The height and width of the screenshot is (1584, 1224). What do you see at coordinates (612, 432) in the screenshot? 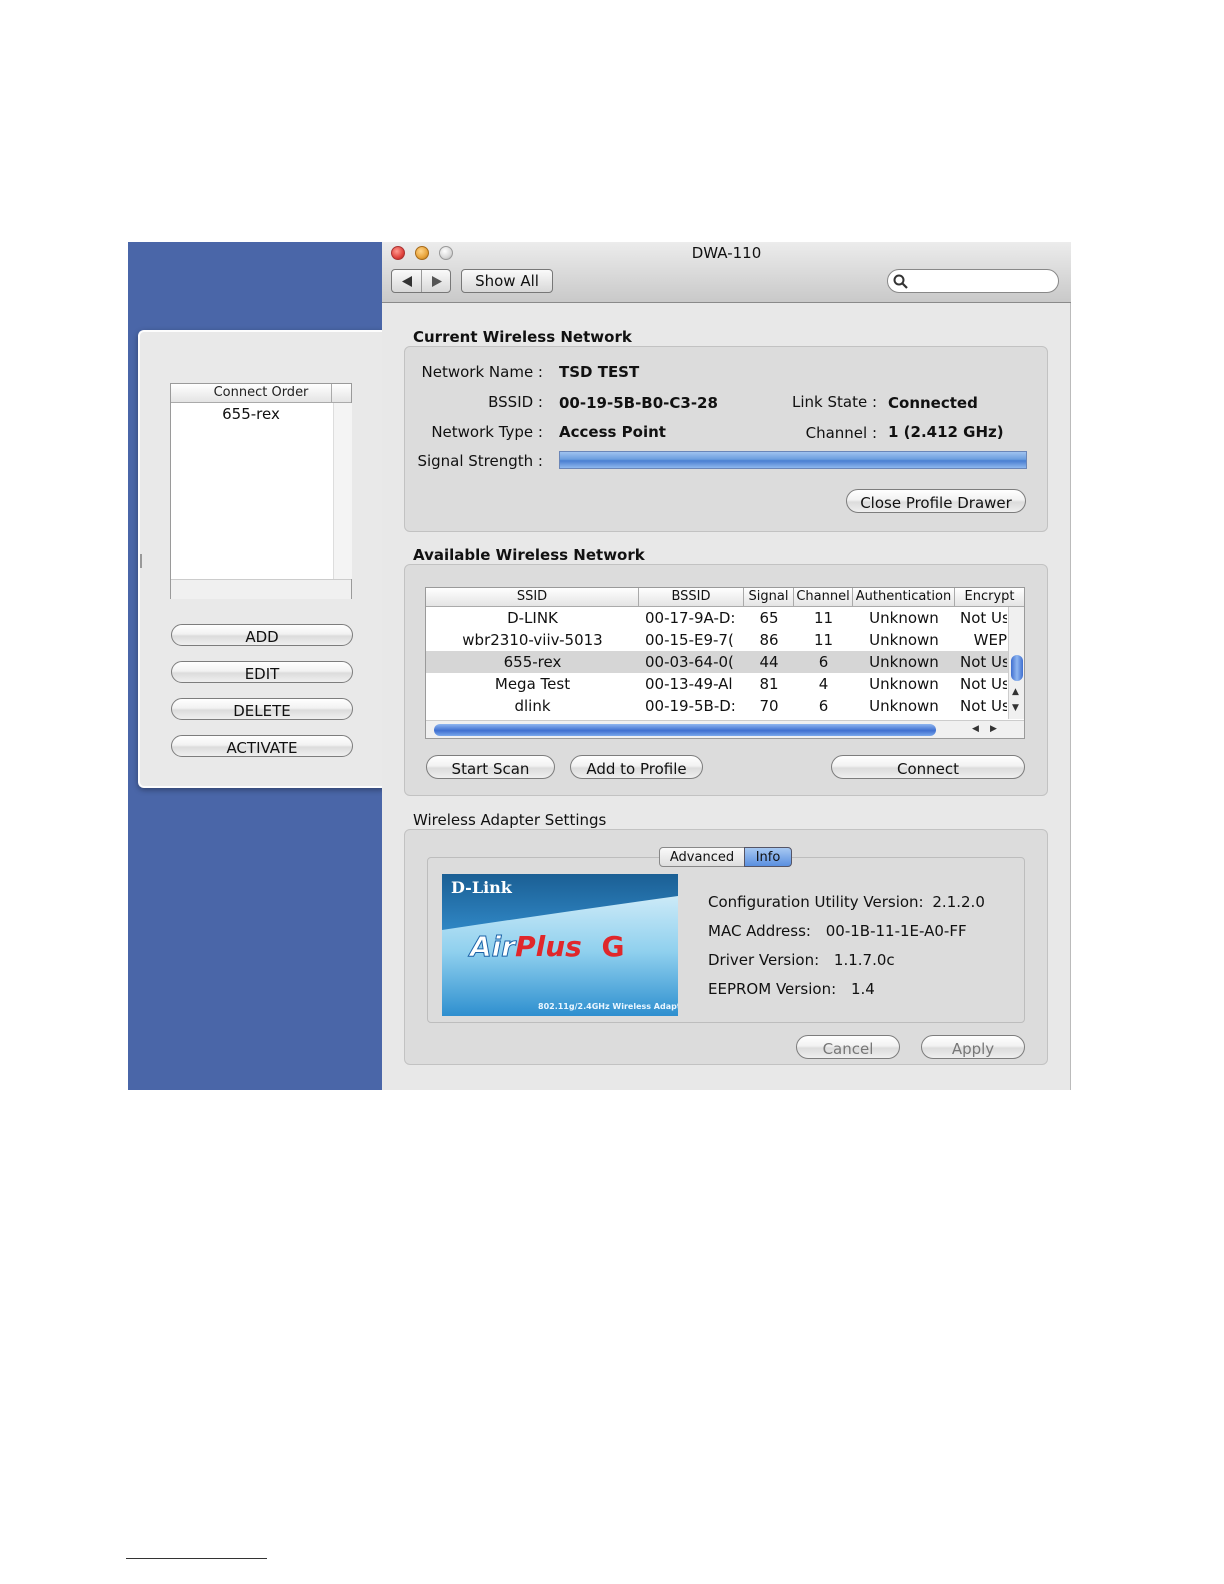
I see `network-type-value: Access Point` at bounding box center [612, 432].